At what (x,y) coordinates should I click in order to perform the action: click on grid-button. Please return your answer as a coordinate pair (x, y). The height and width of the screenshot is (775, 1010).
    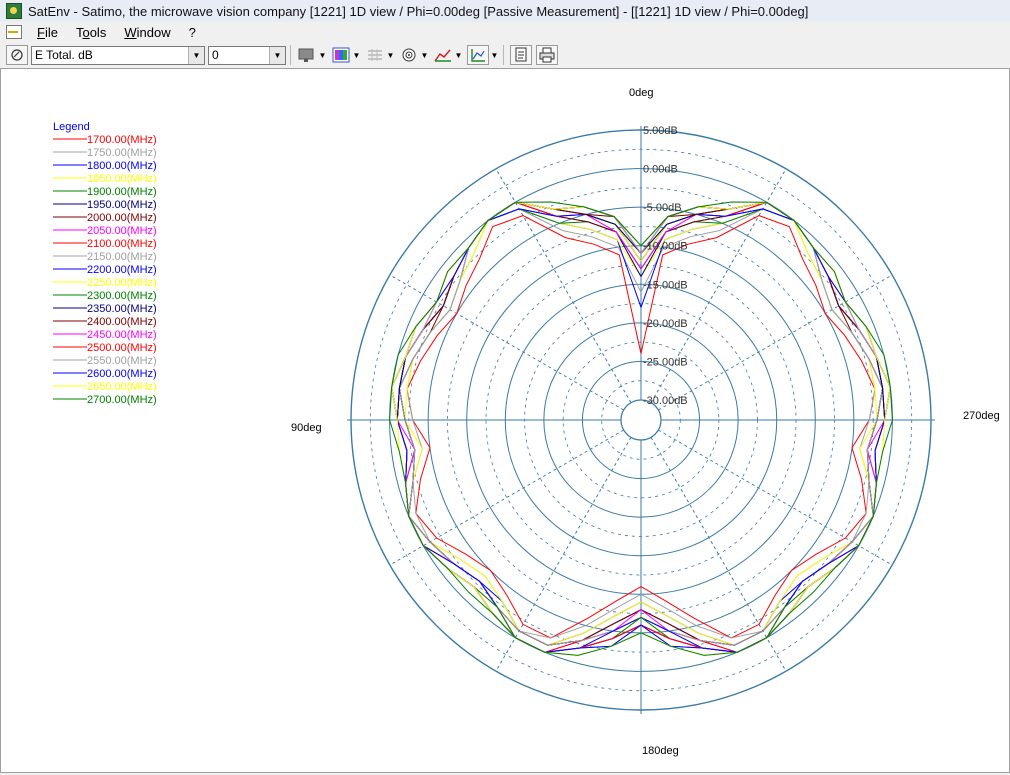
    Looking at the image, I should click on (375, 55).